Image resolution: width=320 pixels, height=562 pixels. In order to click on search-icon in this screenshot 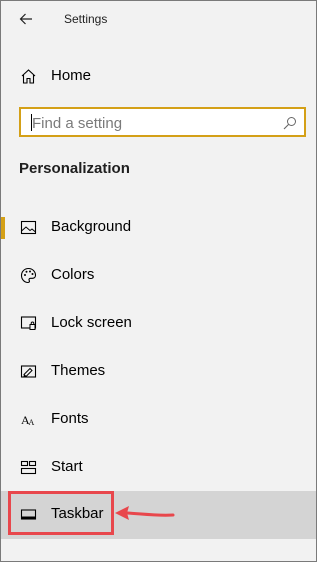, I will do `click(290, 123)`.